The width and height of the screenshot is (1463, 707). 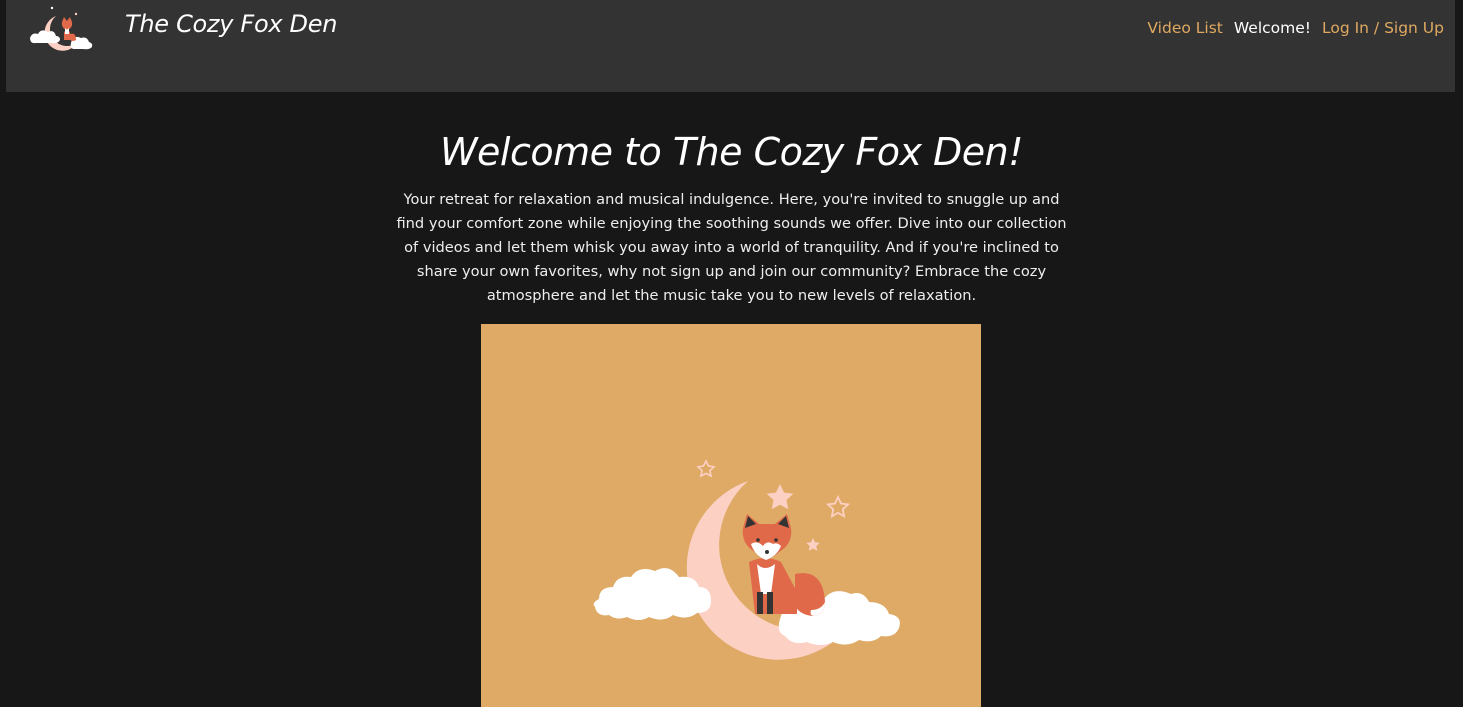 I want to click on nav-video-list: Video List, so click(x=1184, y=28).